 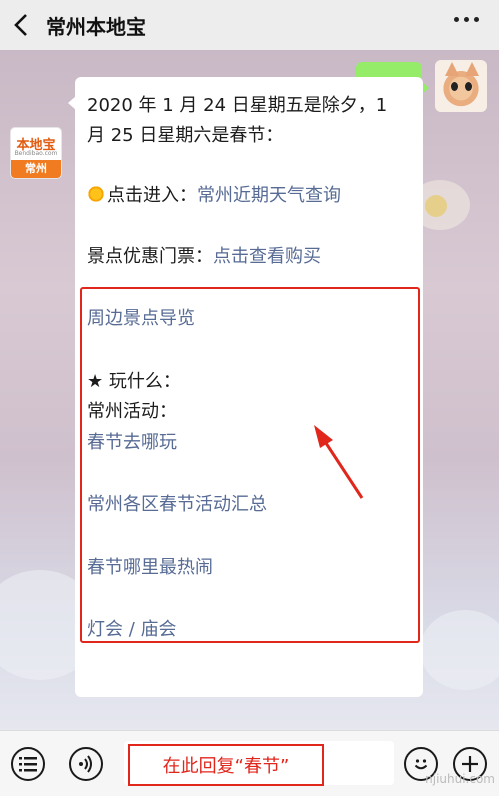 I want to click on watermark: njiuhui.com, so click(x=460, y=779).